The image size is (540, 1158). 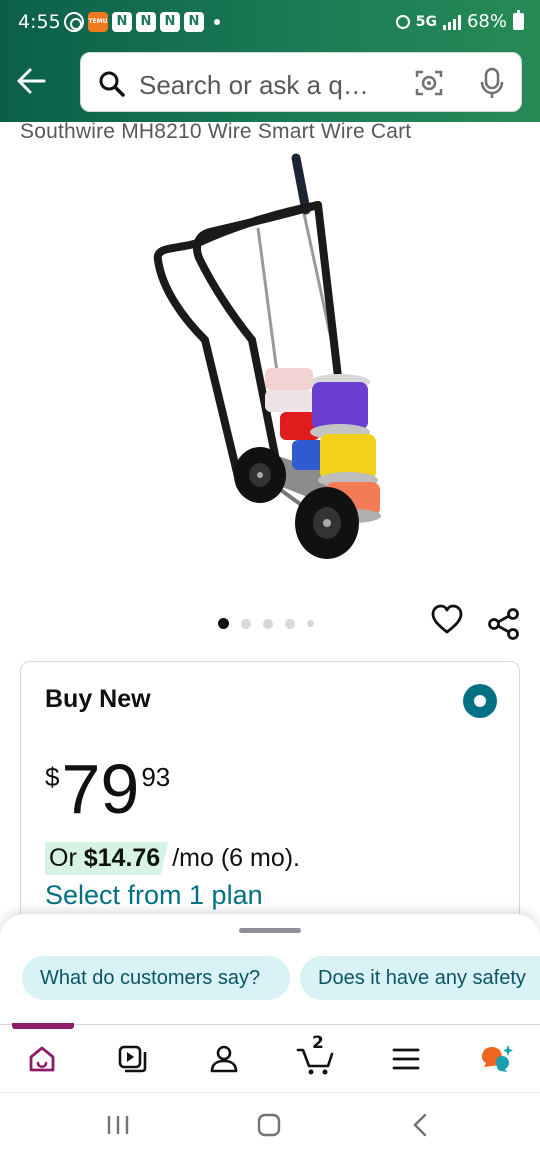 I want to click on more-notifications-dot, so click(x=217, y=22).